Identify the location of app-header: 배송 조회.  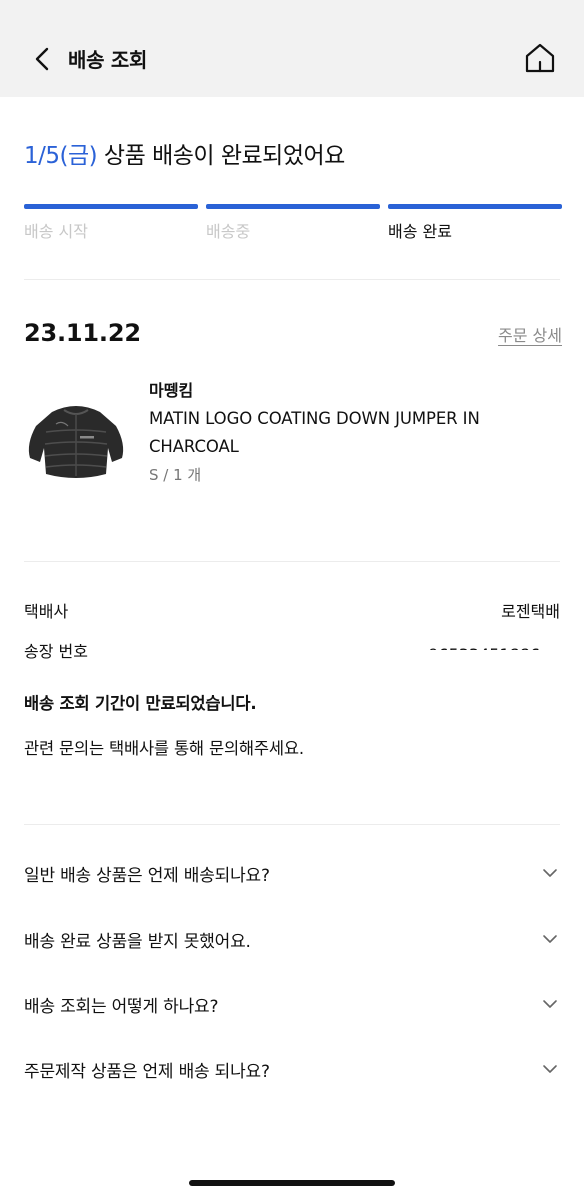
(292, 48).